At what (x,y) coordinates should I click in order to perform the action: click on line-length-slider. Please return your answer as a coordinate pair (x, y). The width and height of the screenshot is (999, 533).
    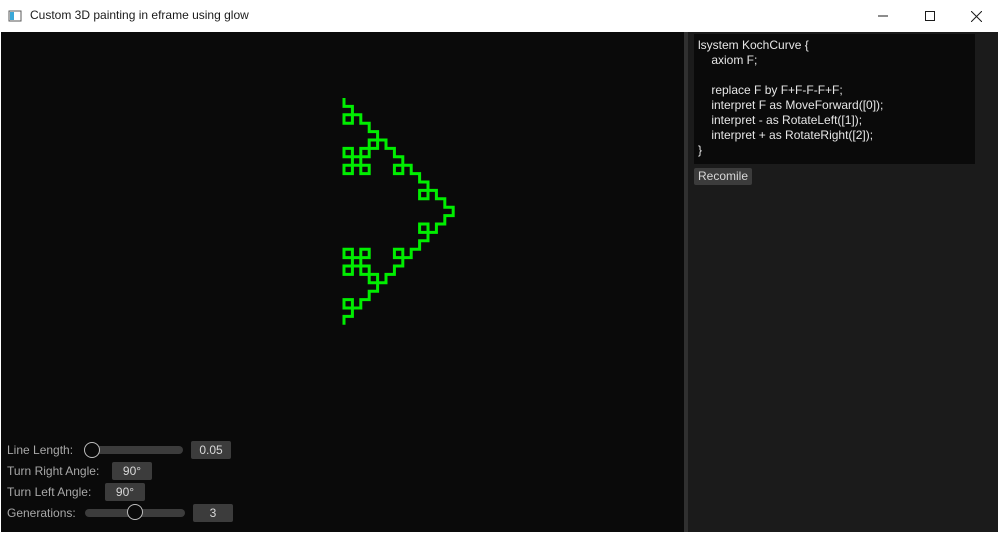
    Looking at the image, I should click on (135, 450).